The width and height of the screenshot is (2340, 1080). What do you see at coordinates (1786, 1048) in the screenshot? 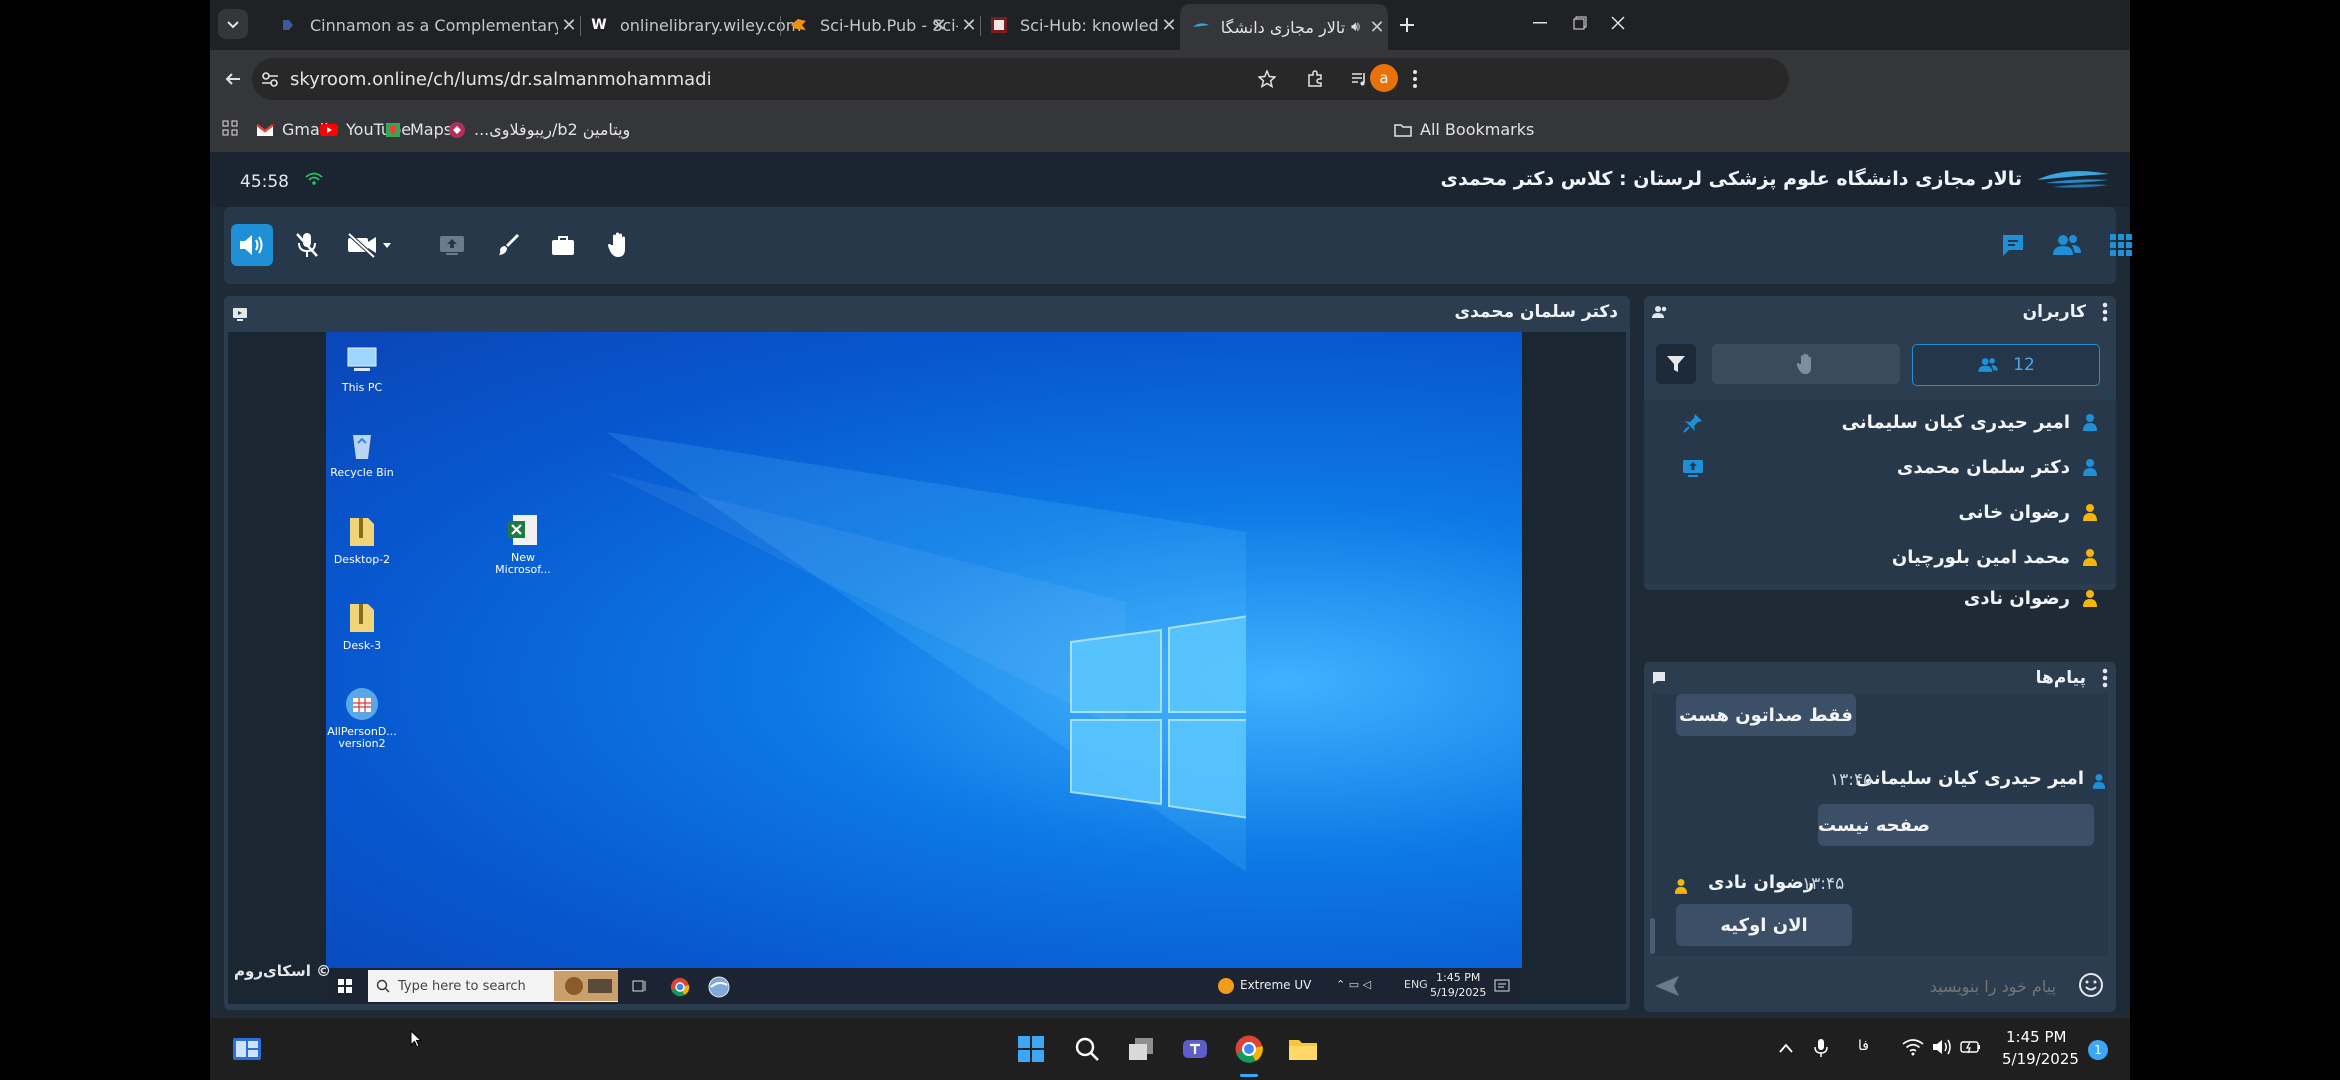
I see `chevron-up-icon` at bounding box center [1786, 1048].